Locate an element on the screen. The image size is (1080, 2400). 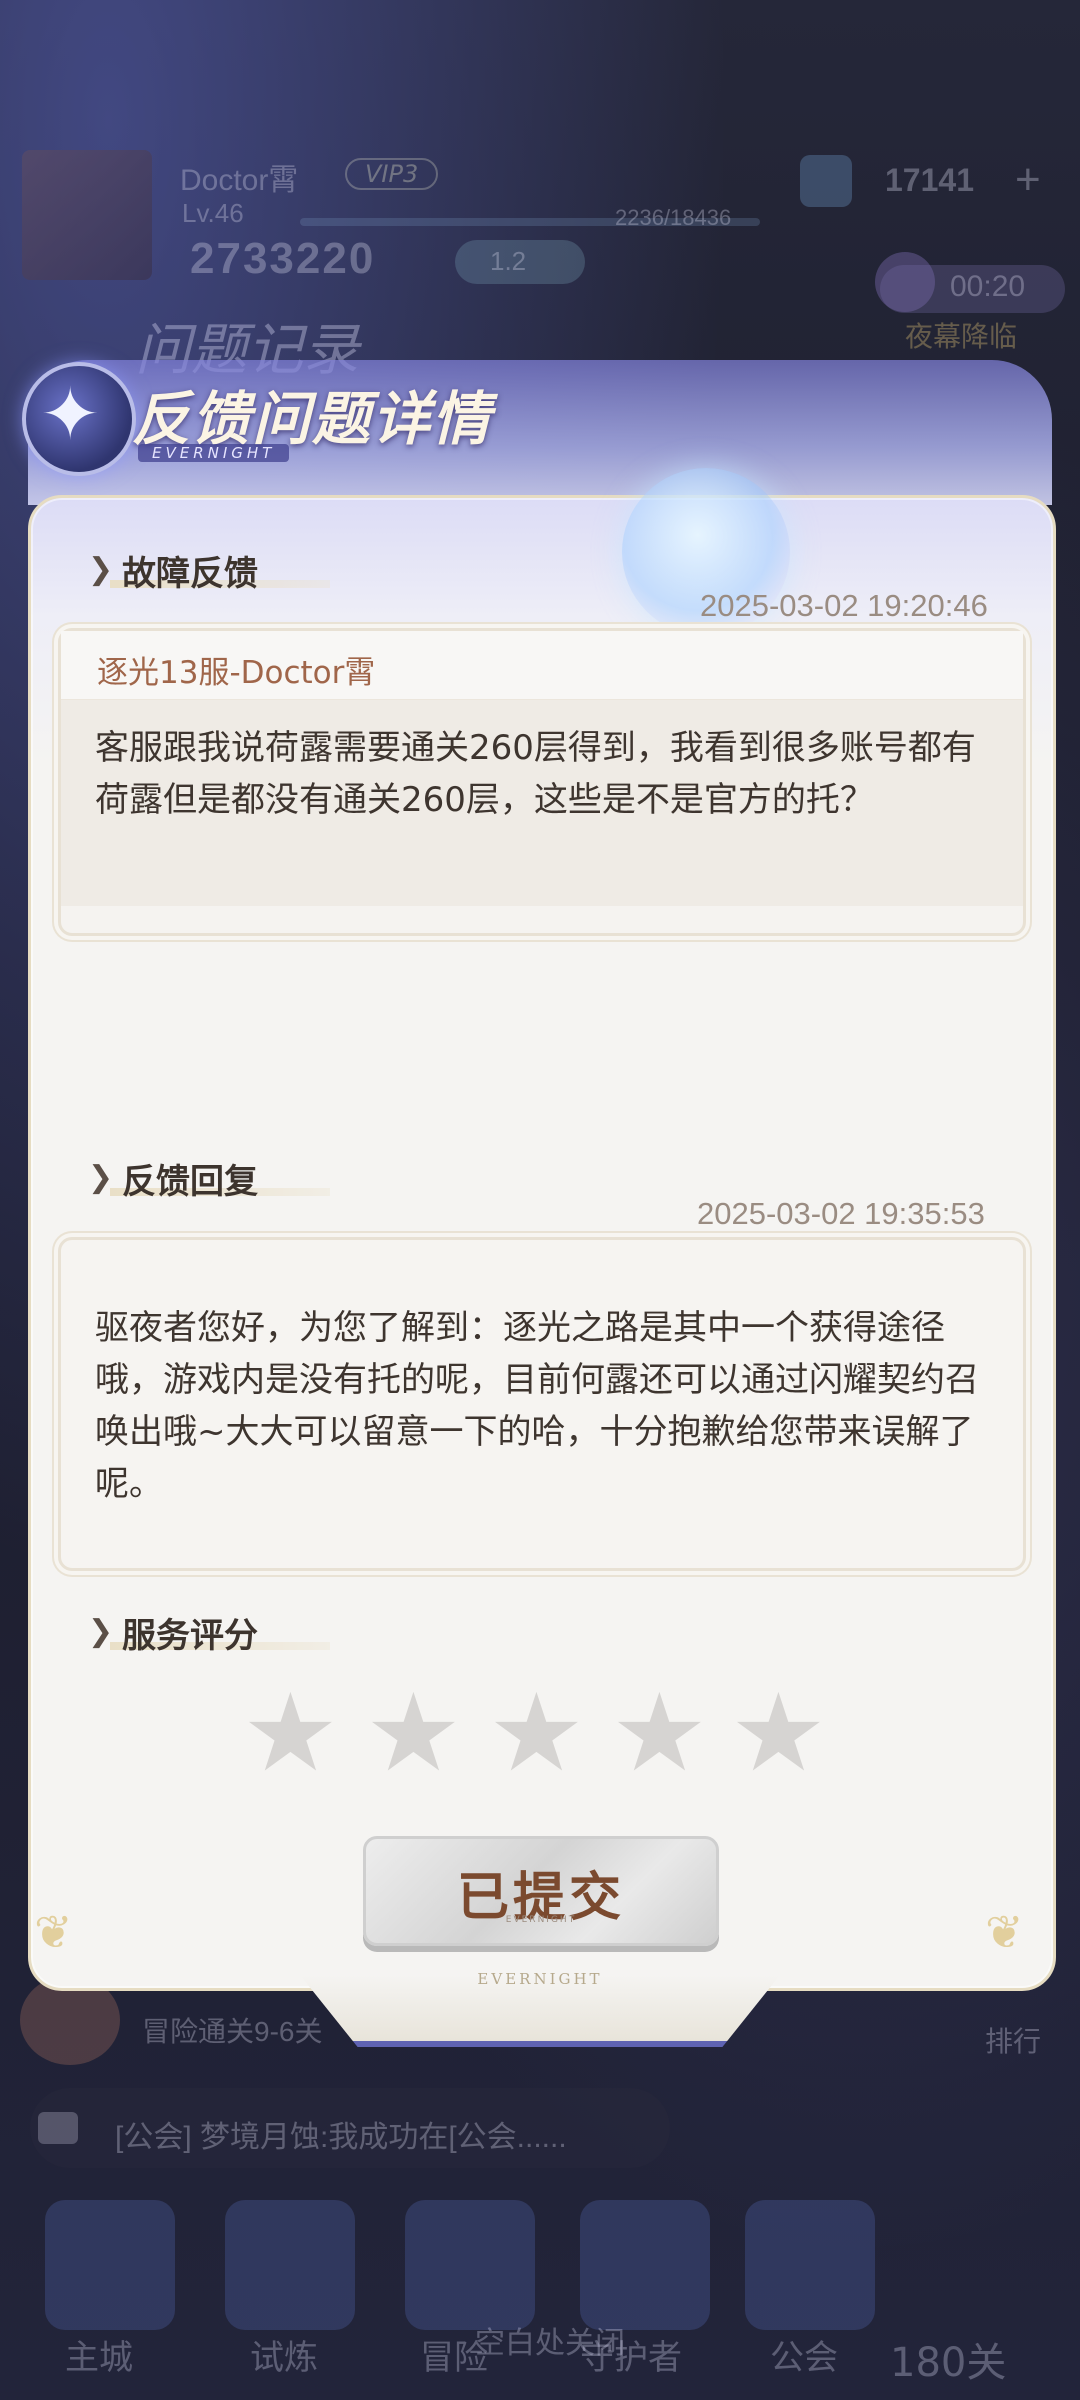
nav-guild: 公会 is located at coordinates (804, 2354).